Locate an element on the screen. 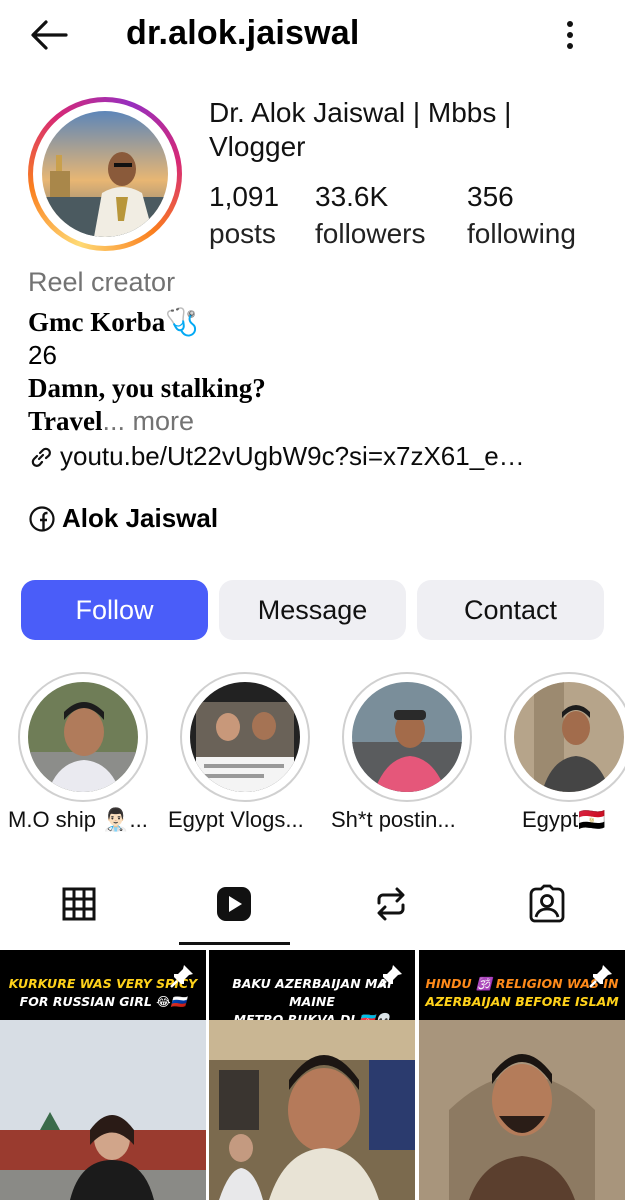 The width and height of the screenshot is (625, 1200). stat-label: following is located at coordinates (521, 233).